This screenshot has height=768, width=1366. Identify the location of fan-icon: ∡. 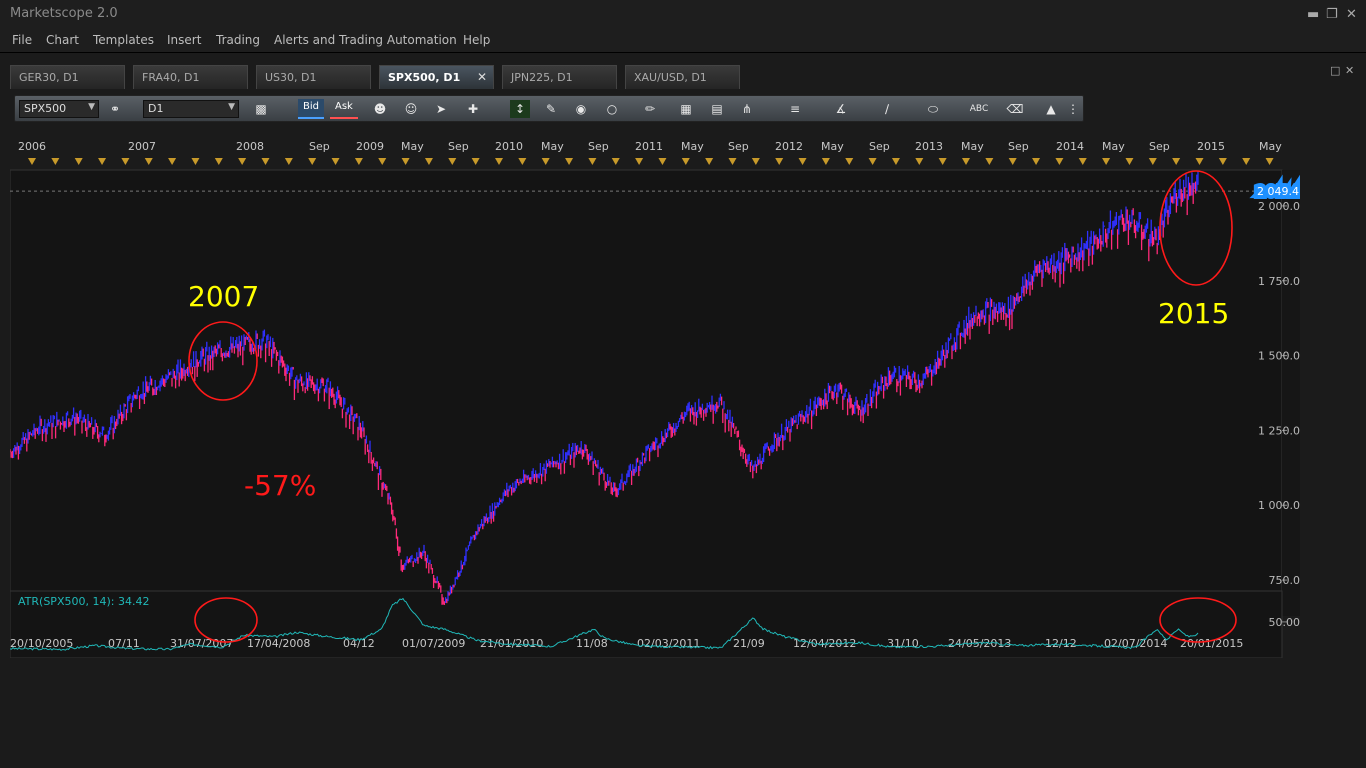
(841, 109).